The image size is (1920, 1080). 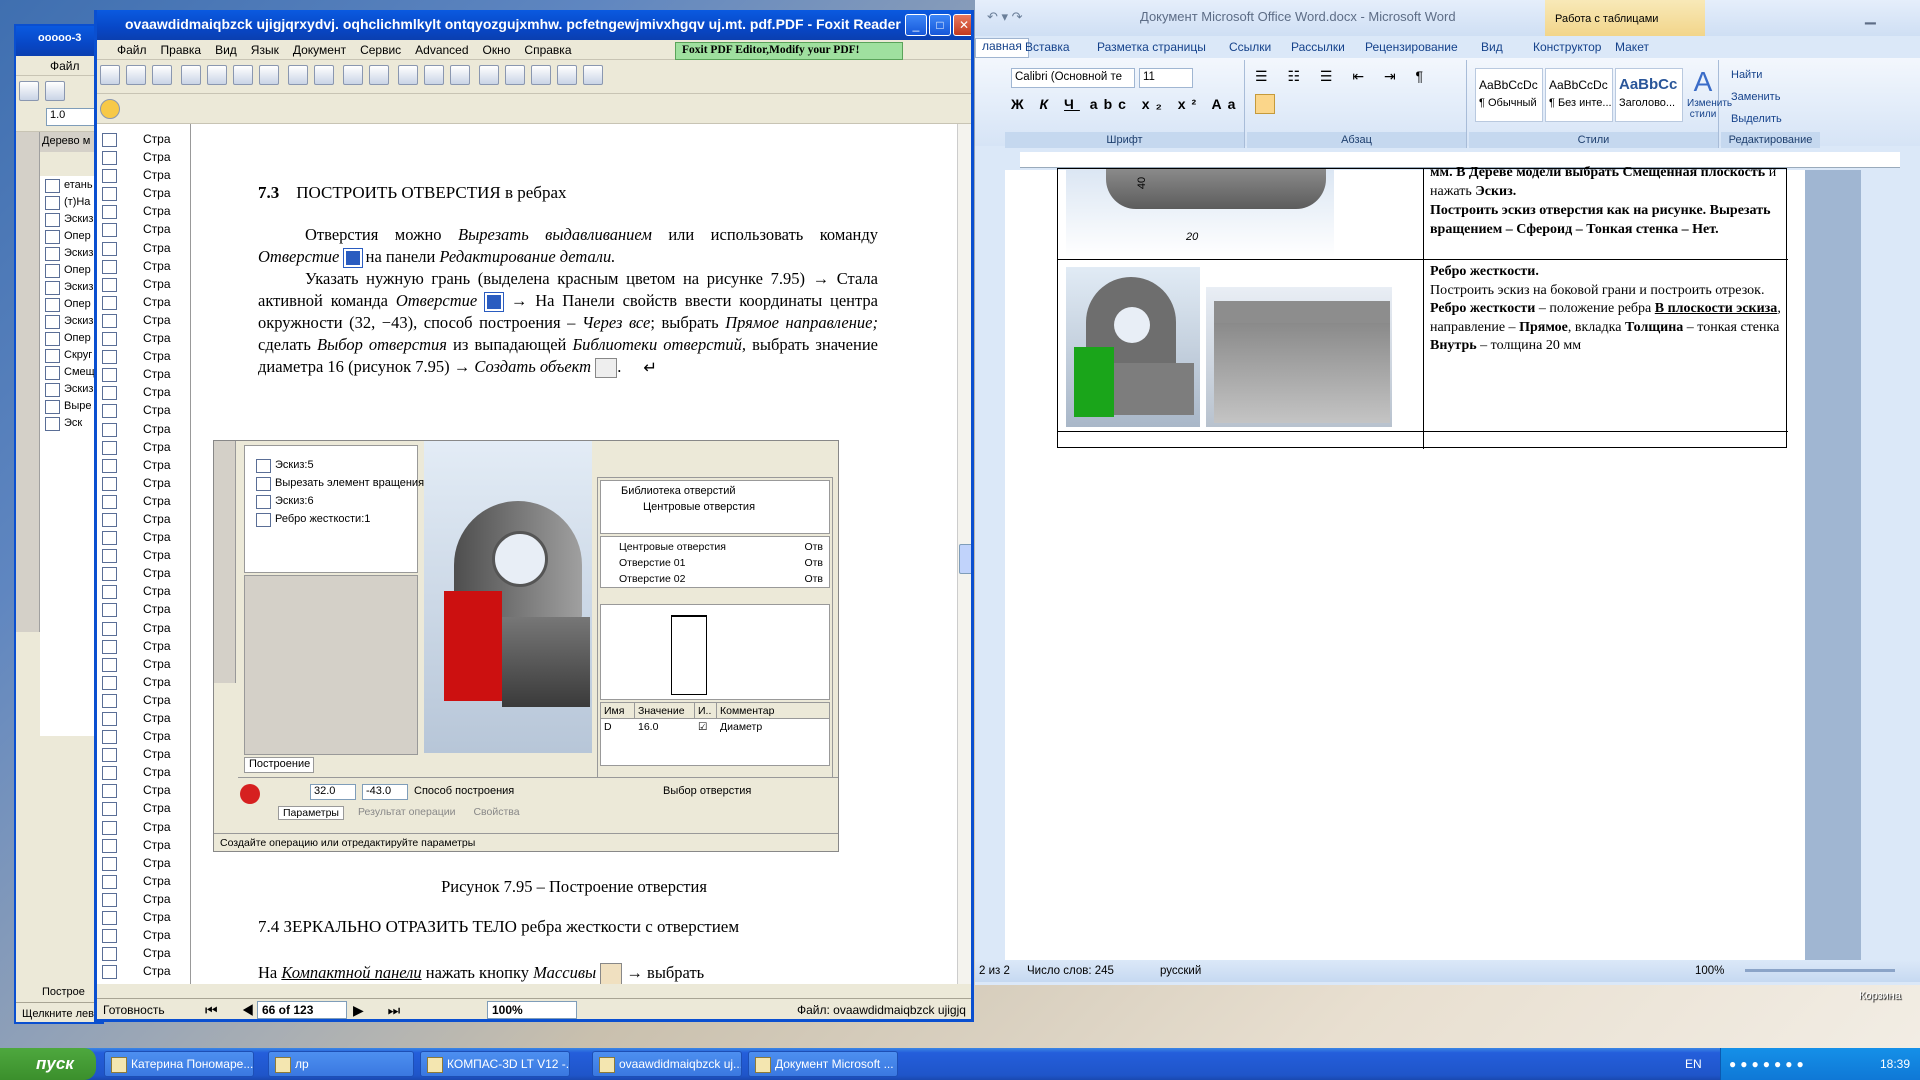 I want to click on minimize-button: _, so click(x=916, y=25).